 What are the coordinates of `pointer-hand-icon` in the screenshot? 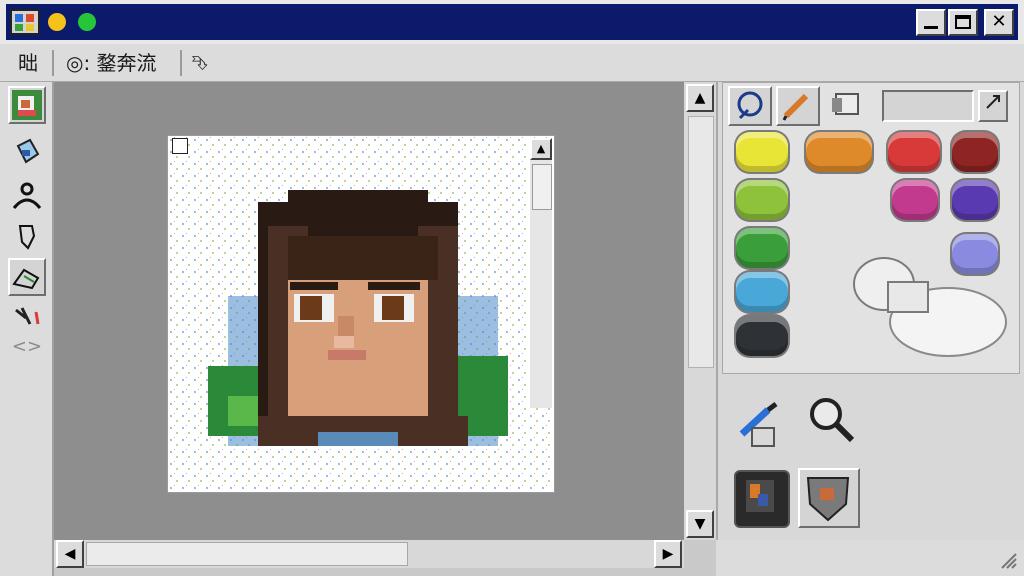 It's located at (930, 307).